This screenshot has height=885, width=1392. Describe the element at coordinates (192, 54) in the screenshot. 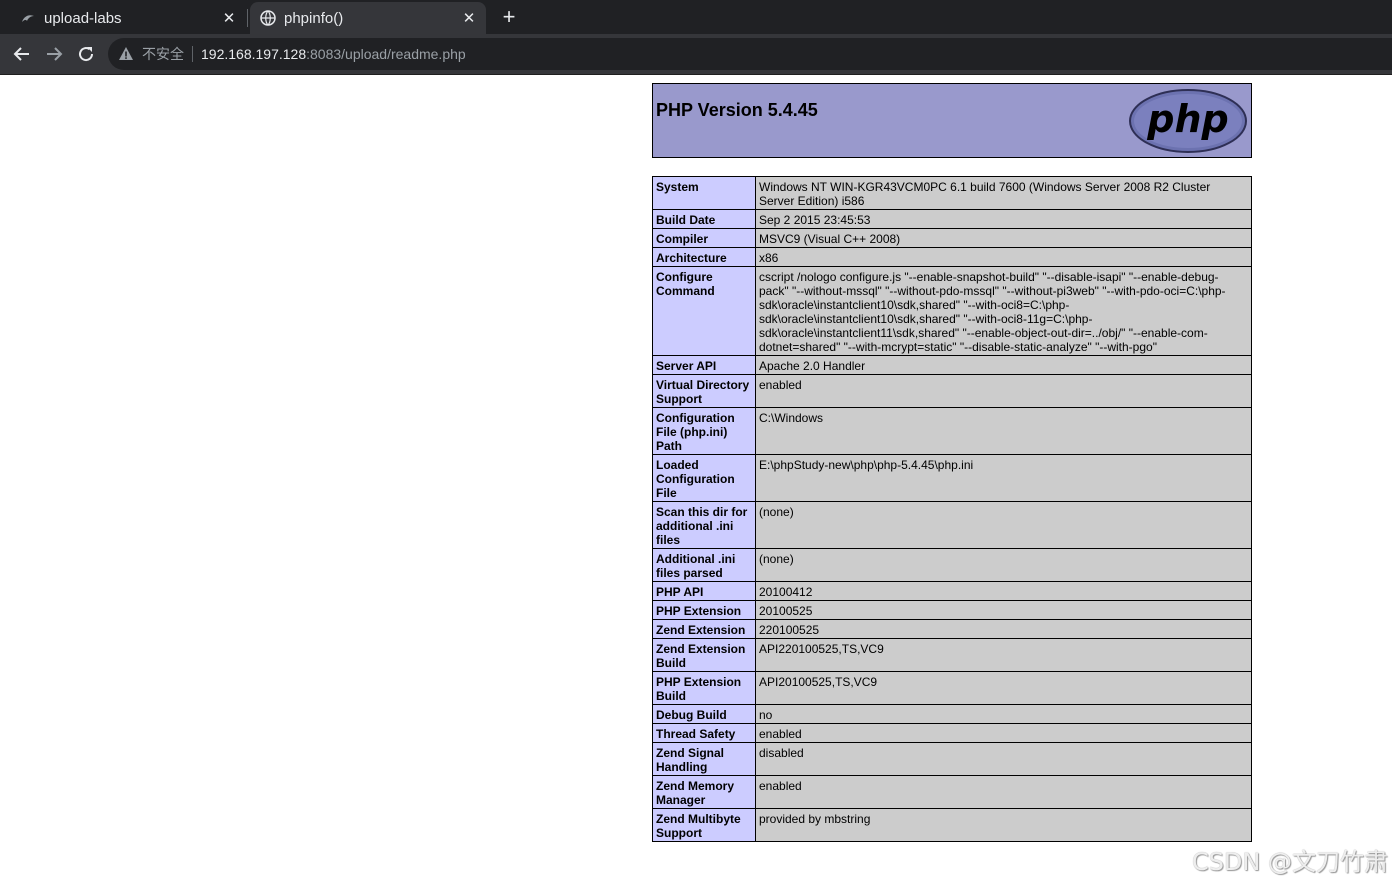

I see `address-divider` at that location.